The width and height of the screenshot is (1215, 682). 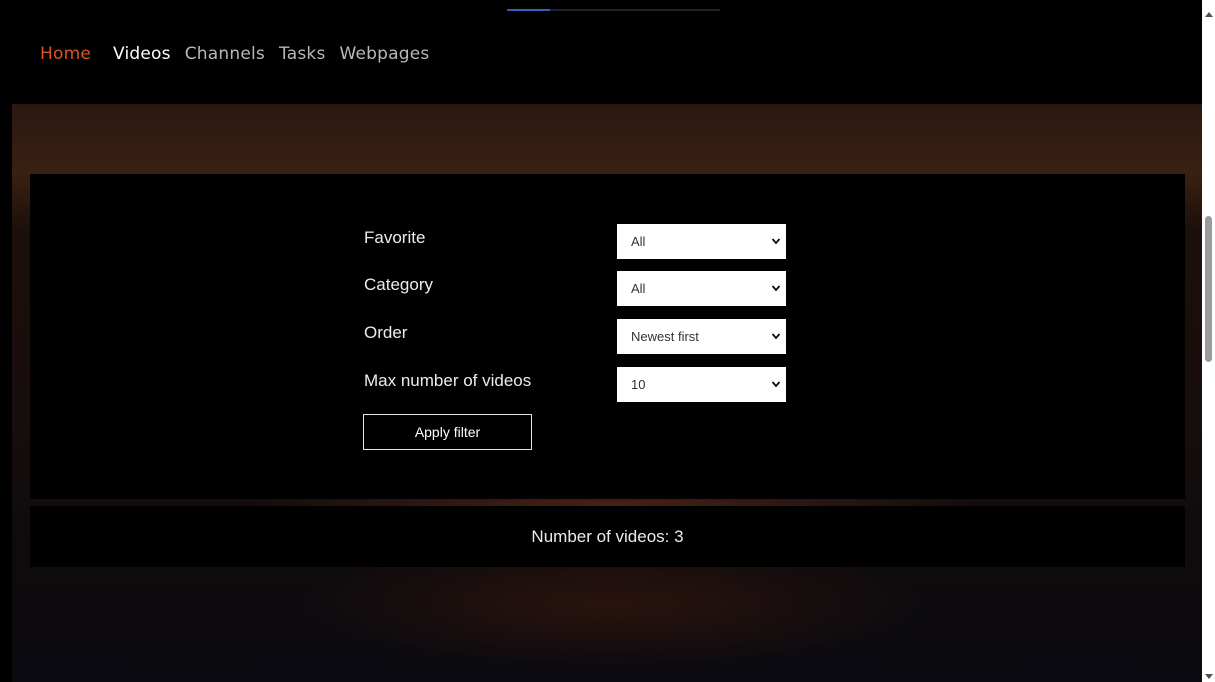 What do you see at coordinates (386, 332) in the screenshot?
I see `order-label: Order` at bounding box center [386, 332].